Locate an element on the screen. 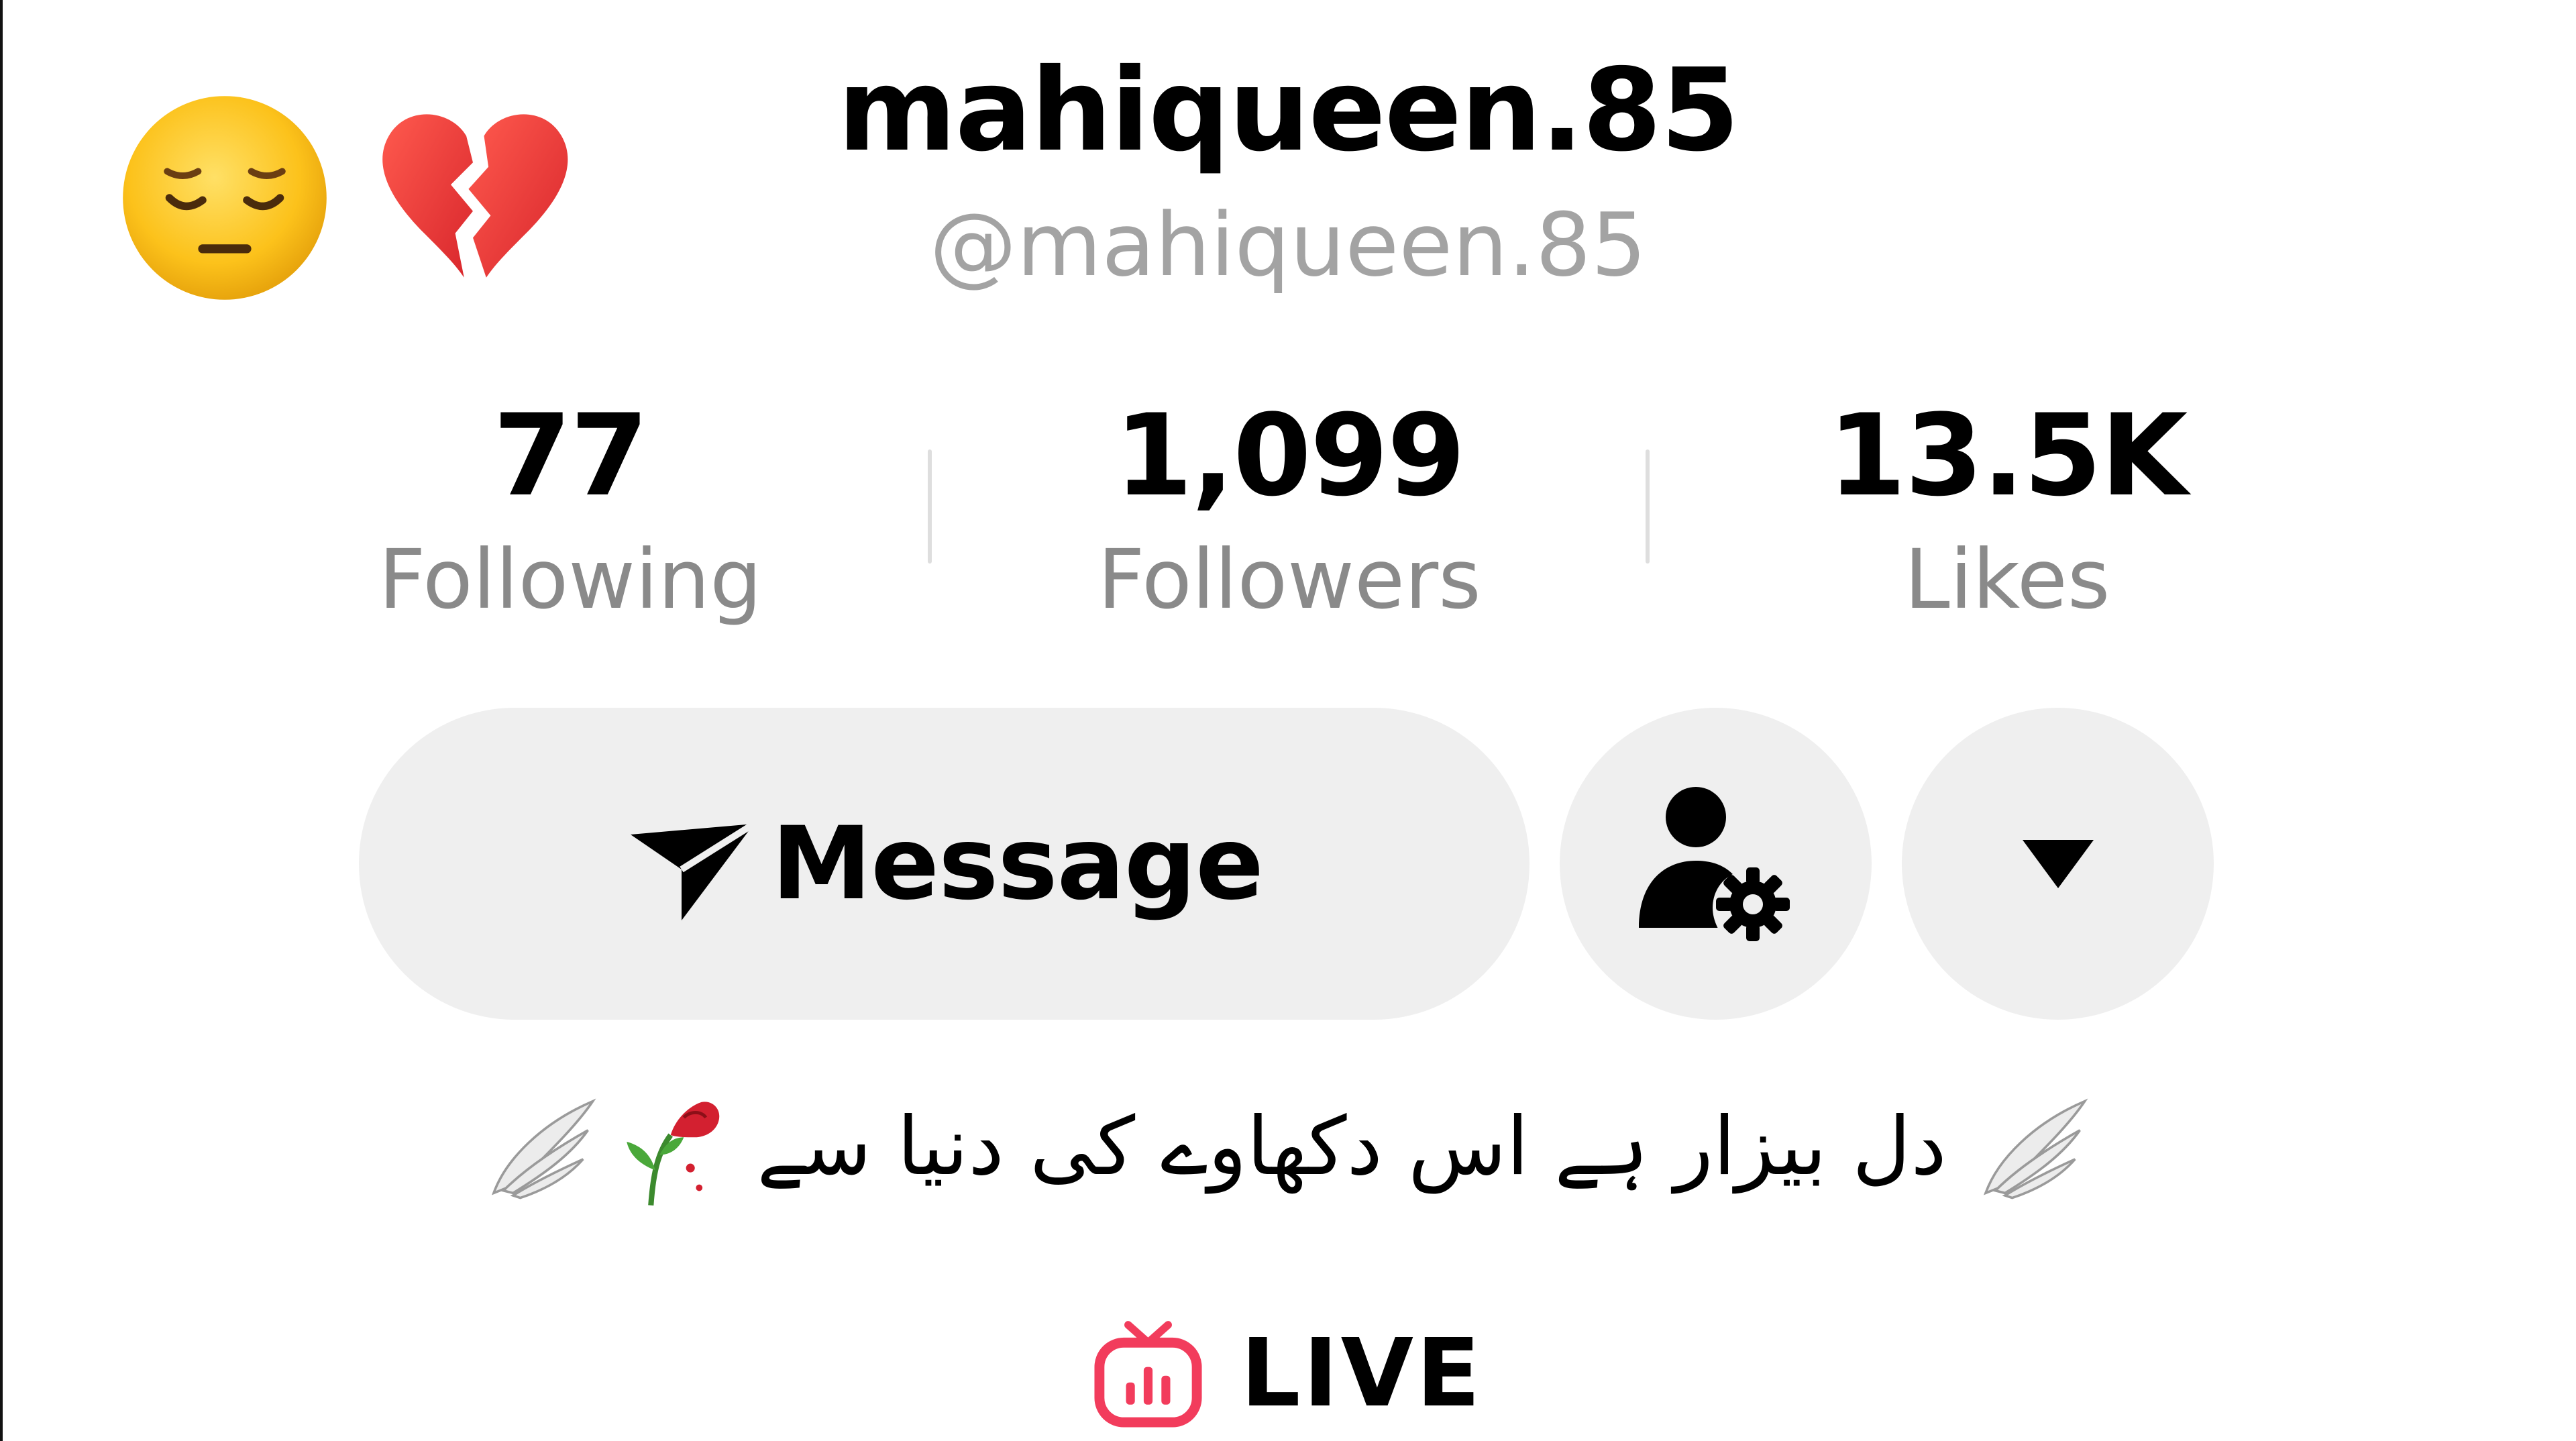 This screenshot has height=1441, width=2576. following-label: Following is located at coordinates (570, 579).